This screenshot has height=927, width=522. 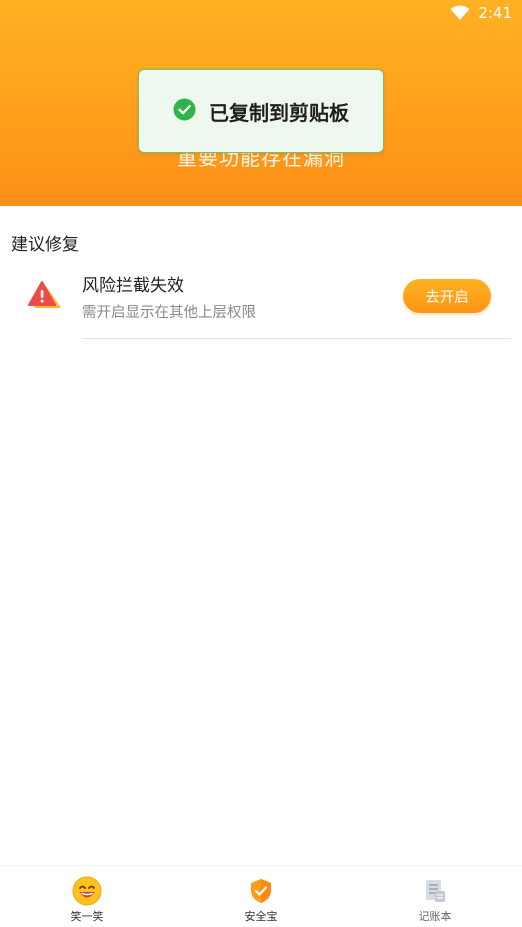 I want to click on enable-button: 去开启, so click(x=447, y=296).